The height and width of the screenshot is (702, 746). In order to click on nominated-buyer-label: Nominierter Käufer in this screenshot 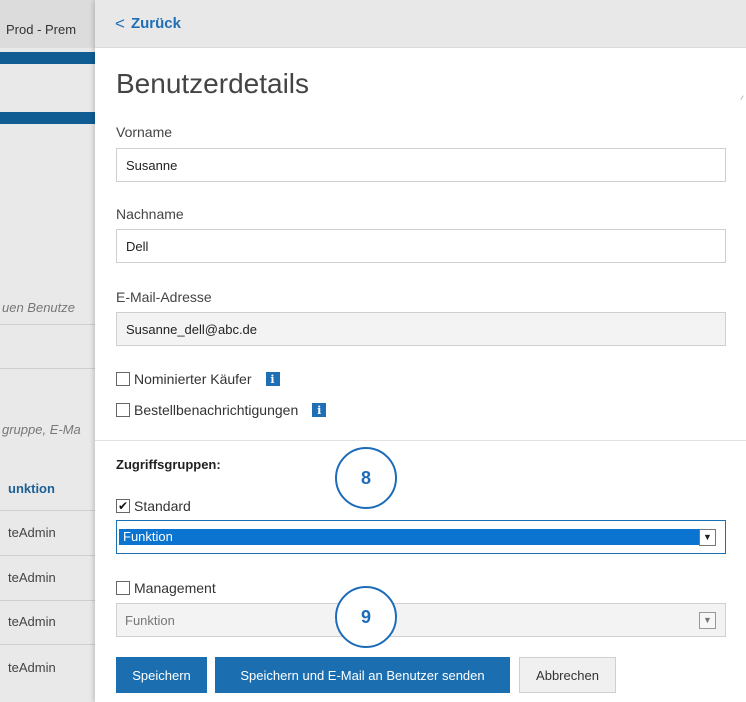, I will do `click(193, 379)`.